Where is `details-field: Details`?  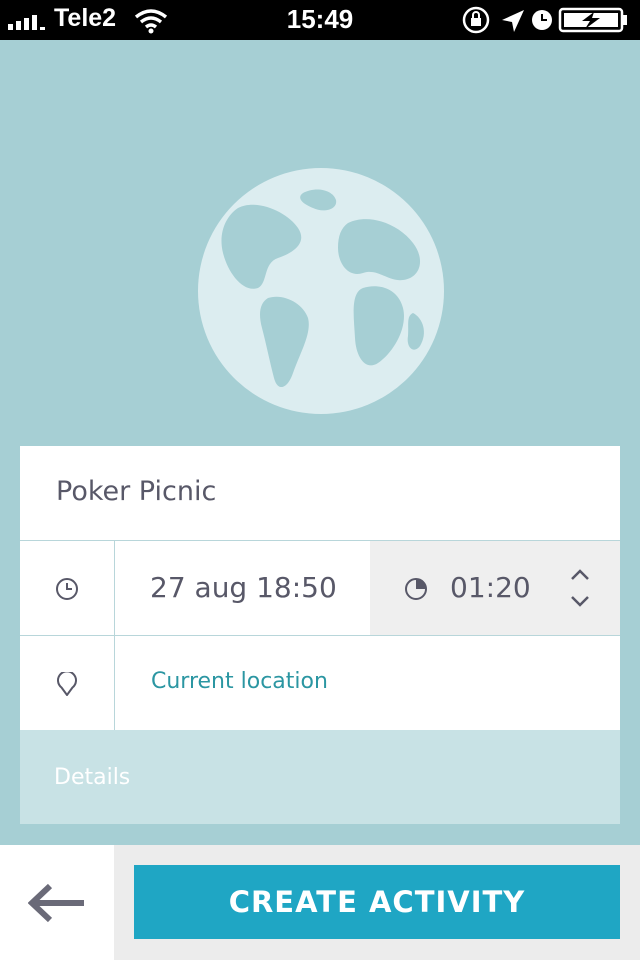 details-field: Details is located at coordinates (320, 777).